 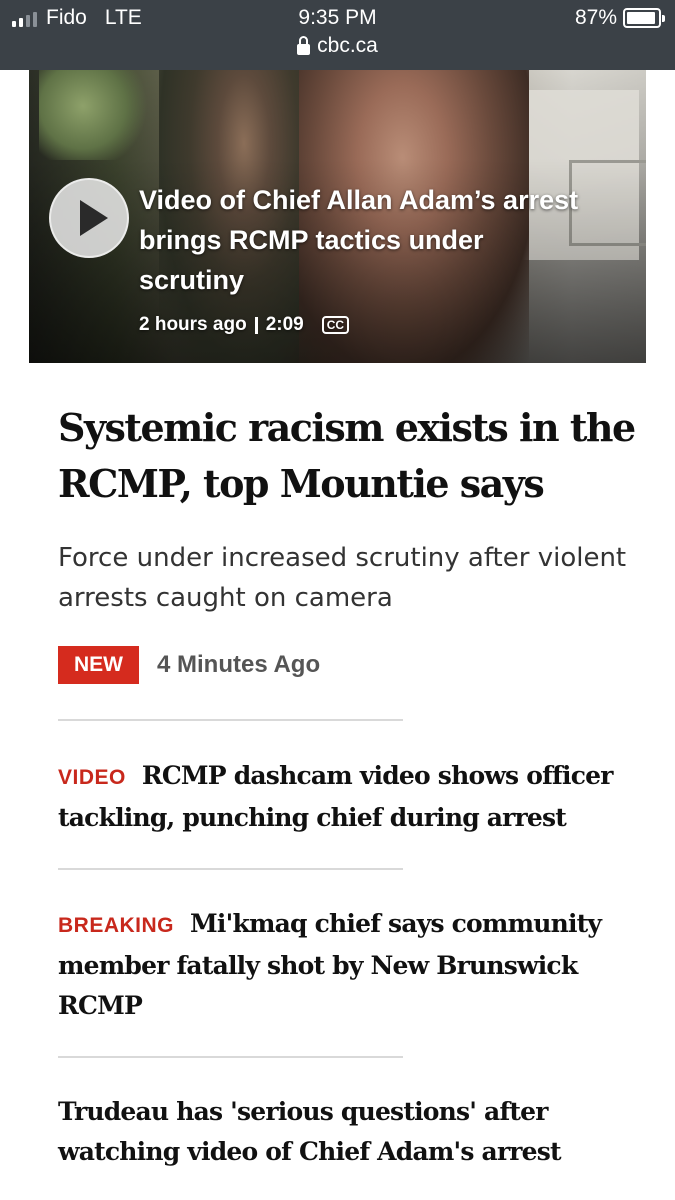 What do you see at coordinates (335, 325) in the screenshot?
I see `closed-caption-icon: CC` at bounding box center [335, 325].